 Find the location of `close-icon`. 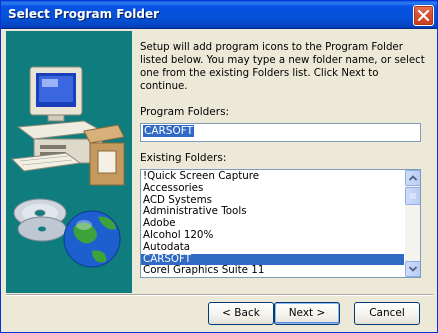

close-icon is located at coordinates (423, 15).